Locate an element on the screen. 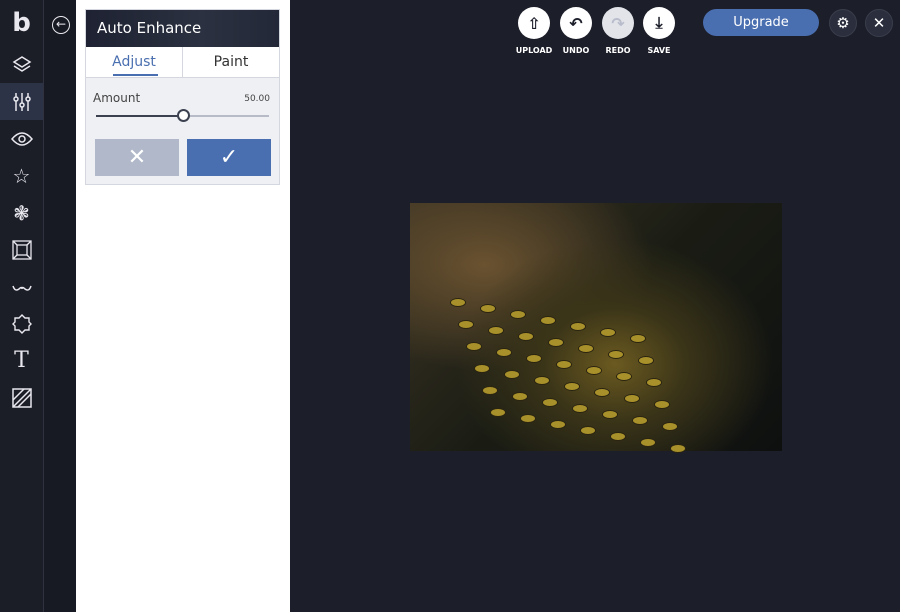 This screenshot has width=900, height=612. layers-icon is located at coordinates (21, 64).